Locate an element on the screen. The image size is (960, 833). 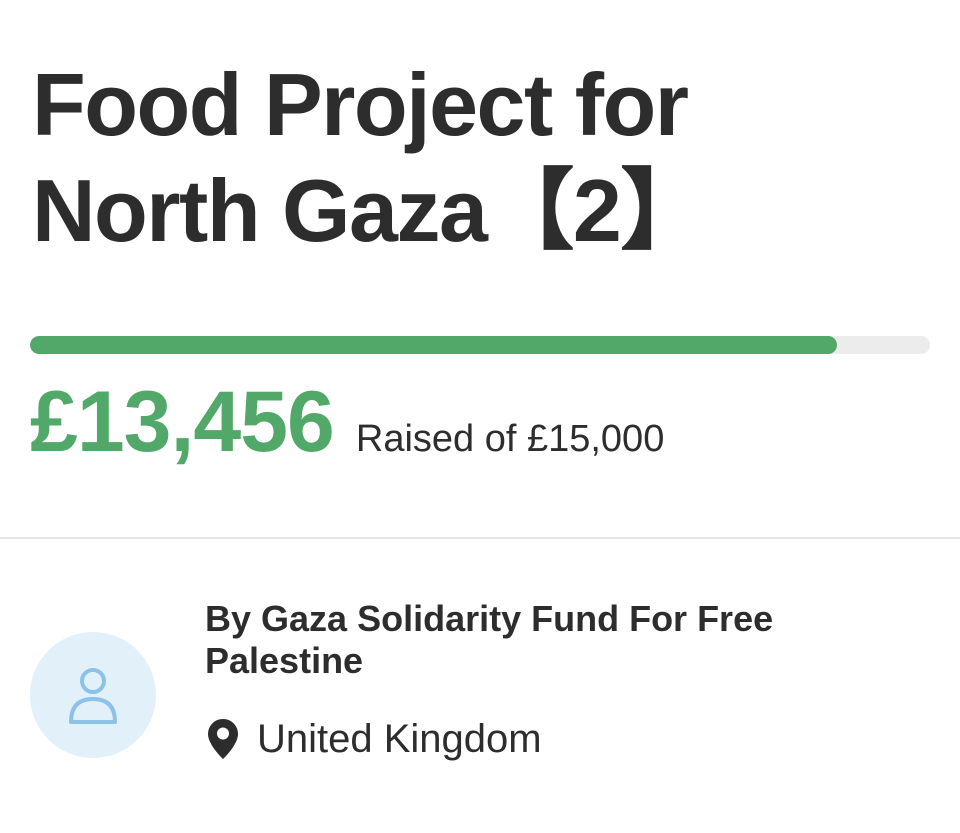
location-text: United Kingdom is located at coordinates (399, 739).